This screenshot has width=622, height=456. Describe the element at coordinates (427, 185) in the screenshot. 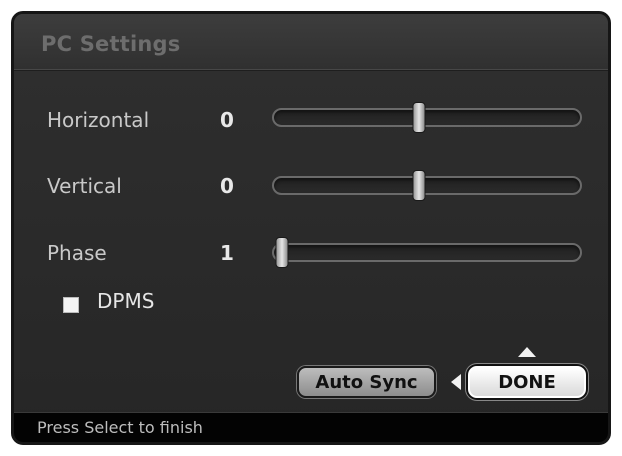

I see `vertical-slider` at that location.